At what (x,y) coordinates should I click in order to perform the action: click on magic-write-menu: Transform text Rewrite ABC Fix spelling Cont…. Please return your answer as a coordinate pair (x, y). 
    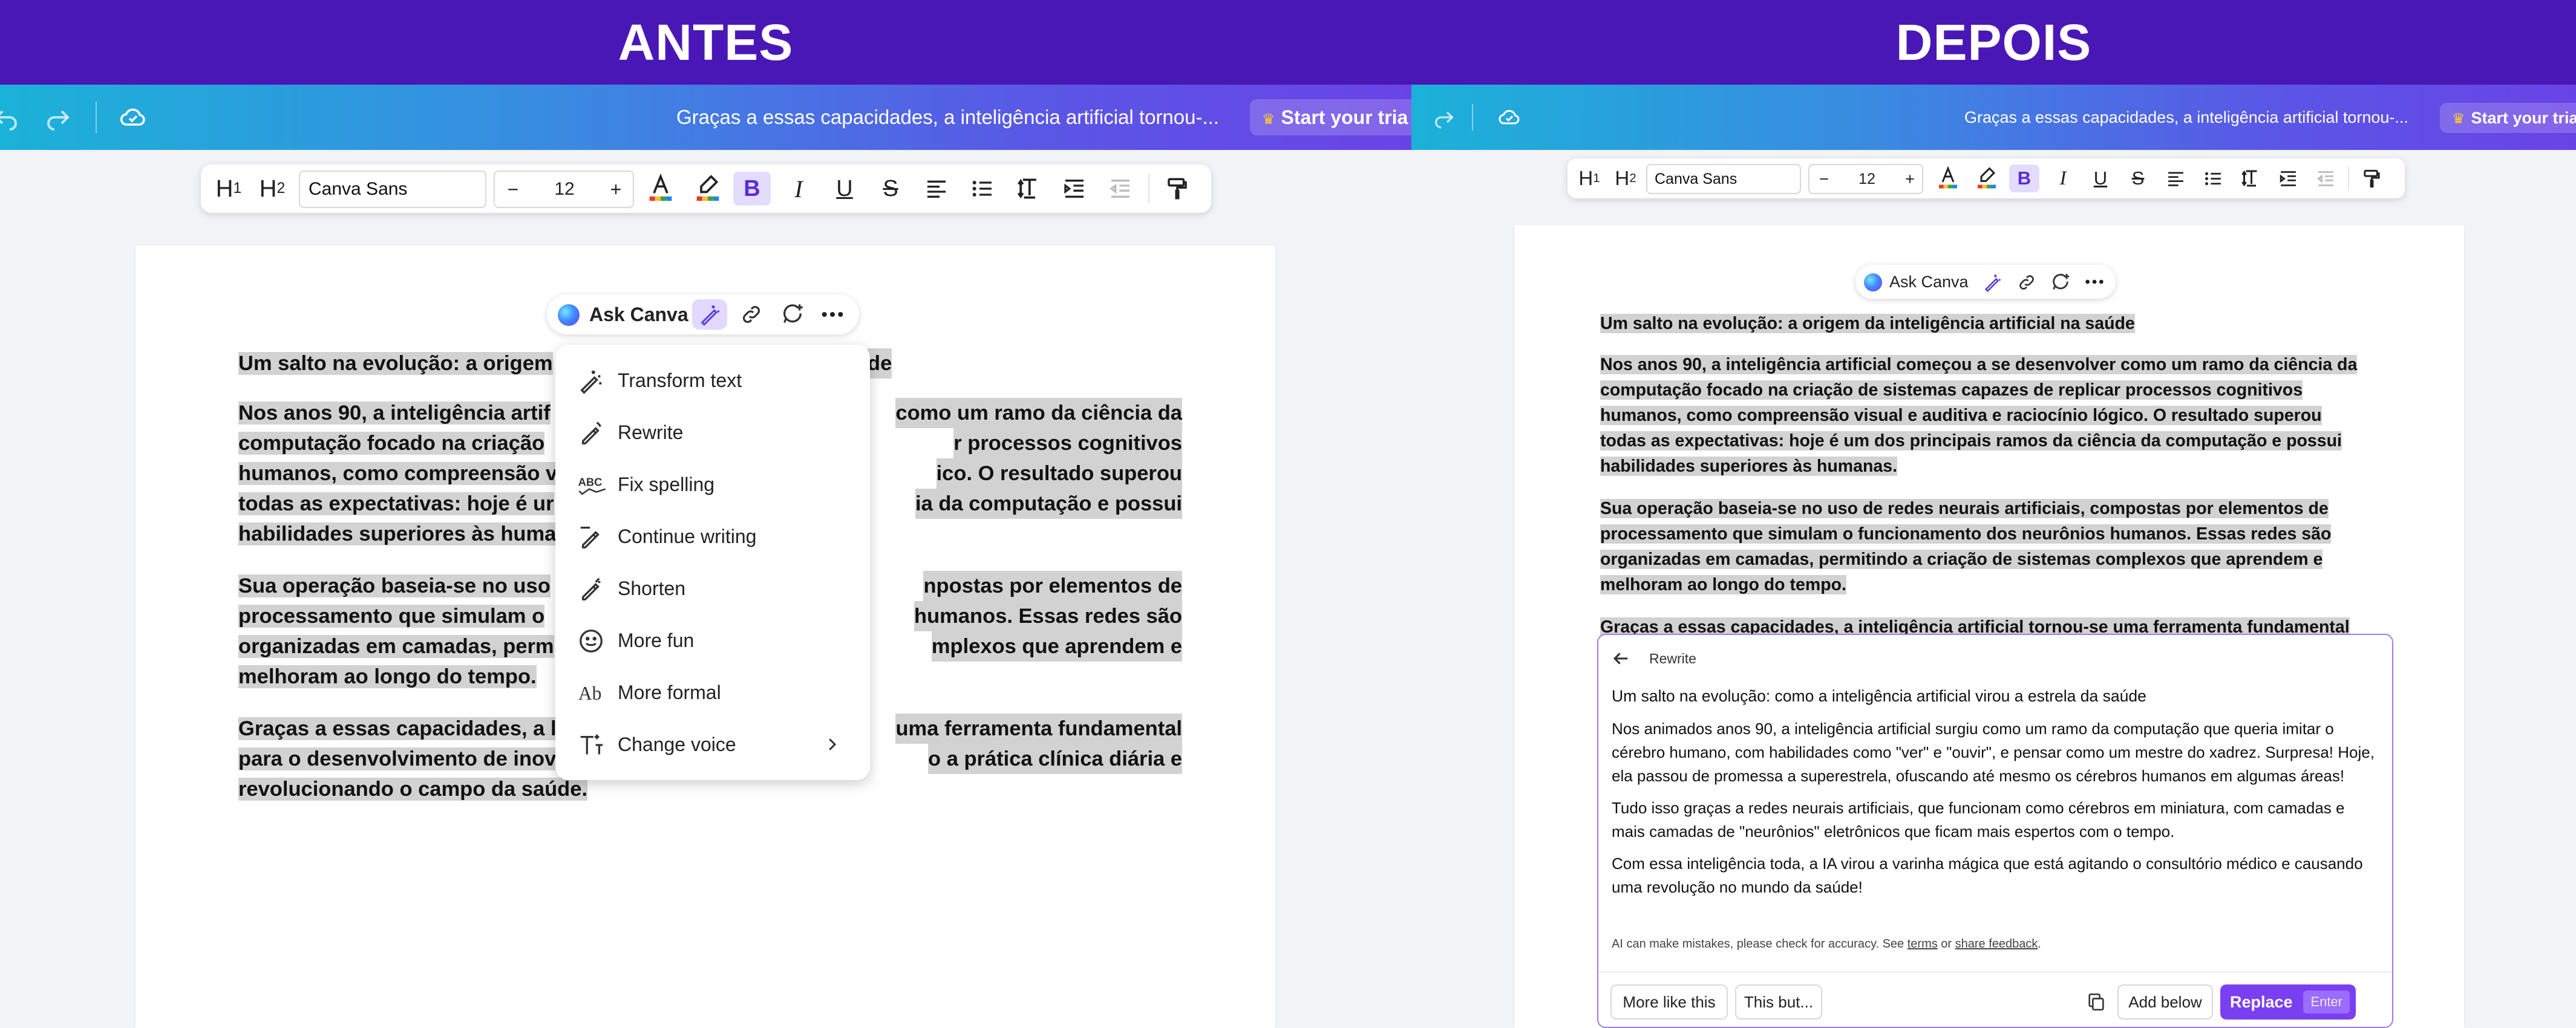
    Looking at the image, I should click on (712, 562).